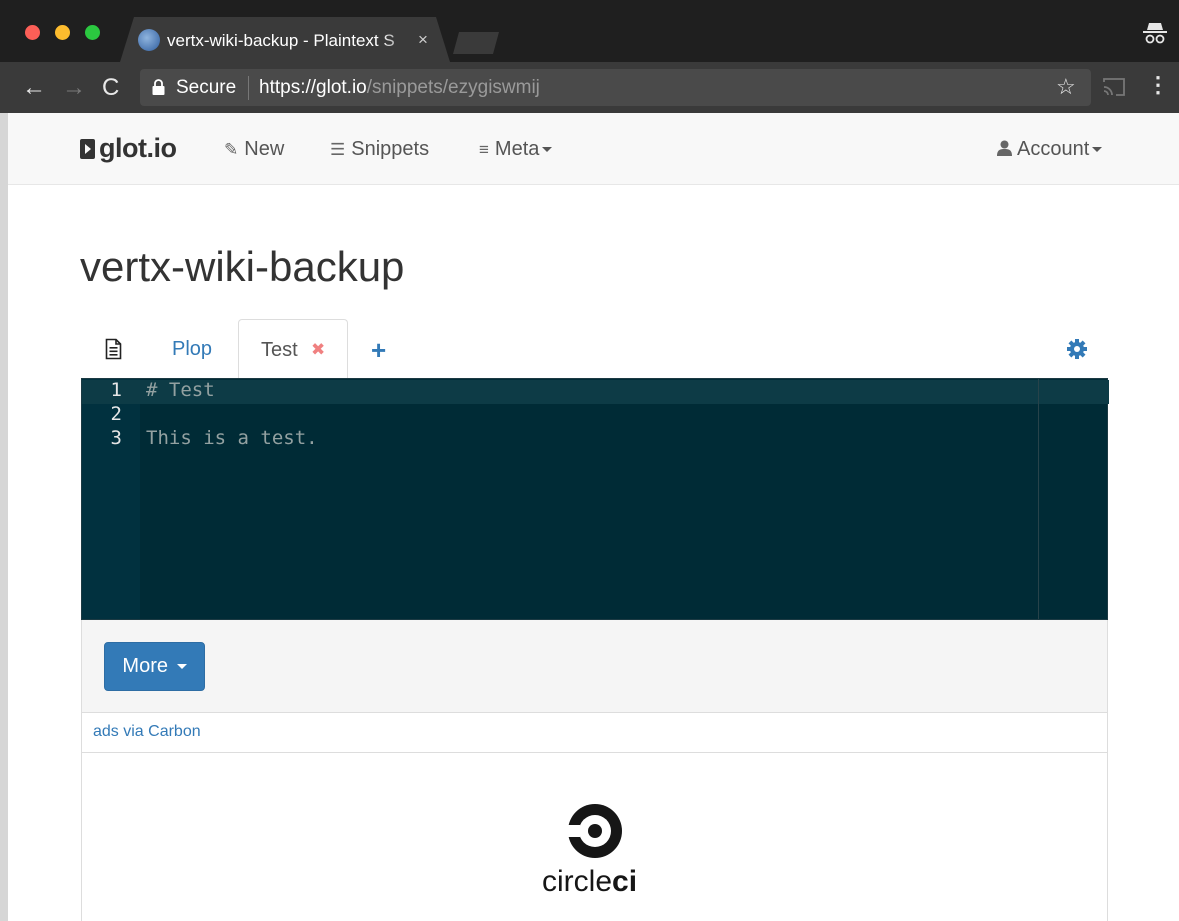 The height and width of the screenshot is (921, 1179). What do you see at coordinates (516, 149) in the screenshot?
I see `nav-meta-dropdown: ≡ Meta` at bounding box center [516, 149].